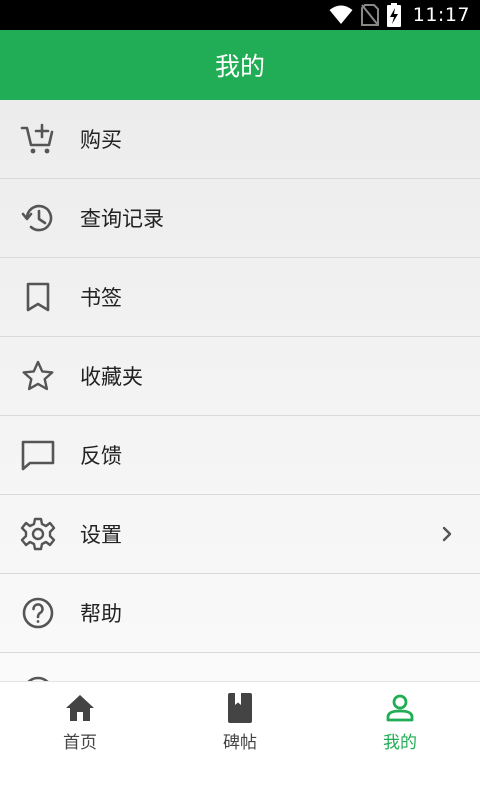 The height and width of the screenshot is (801, 480). I want to click on tab-home-label: 首页, so click(80, 743).